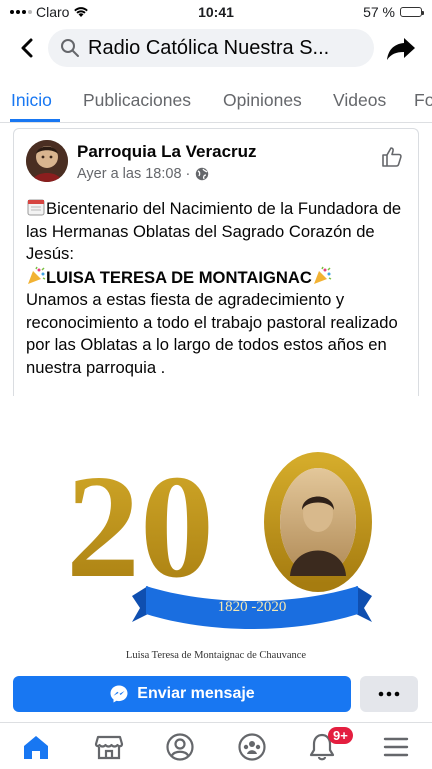 The height and width of the screenshot is (769, 432). What do you see at coordinates (262, 100) in the screenshot?
I see `tab-opiniones: Opiniones` at bounding box center [262, 100].